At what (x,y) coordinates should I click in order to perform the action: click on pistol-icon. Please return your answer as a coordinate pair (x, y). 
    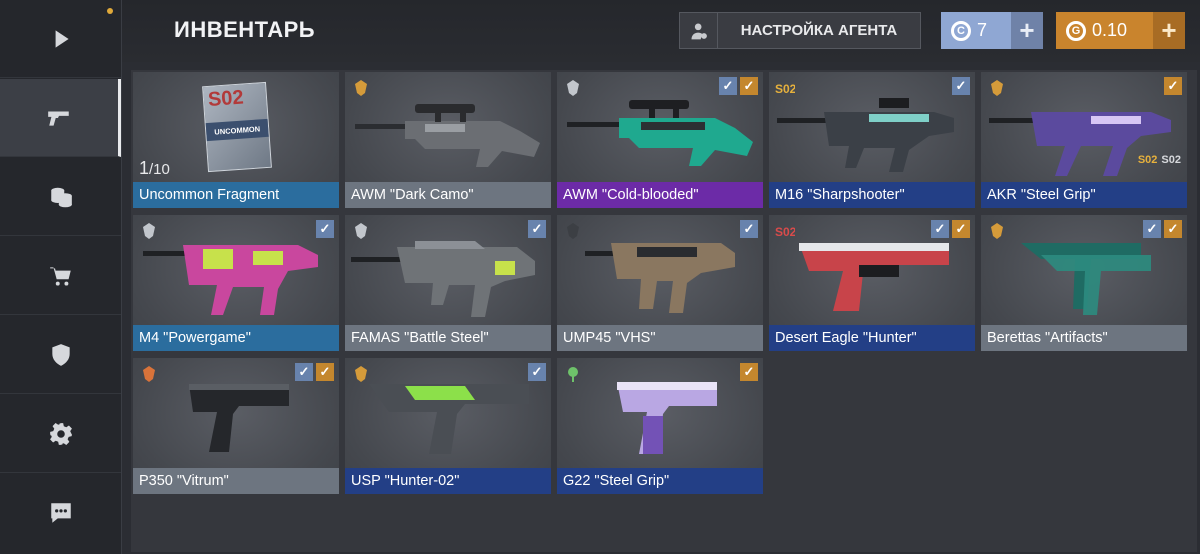
    Looking at the image, I should click on (58, 118).